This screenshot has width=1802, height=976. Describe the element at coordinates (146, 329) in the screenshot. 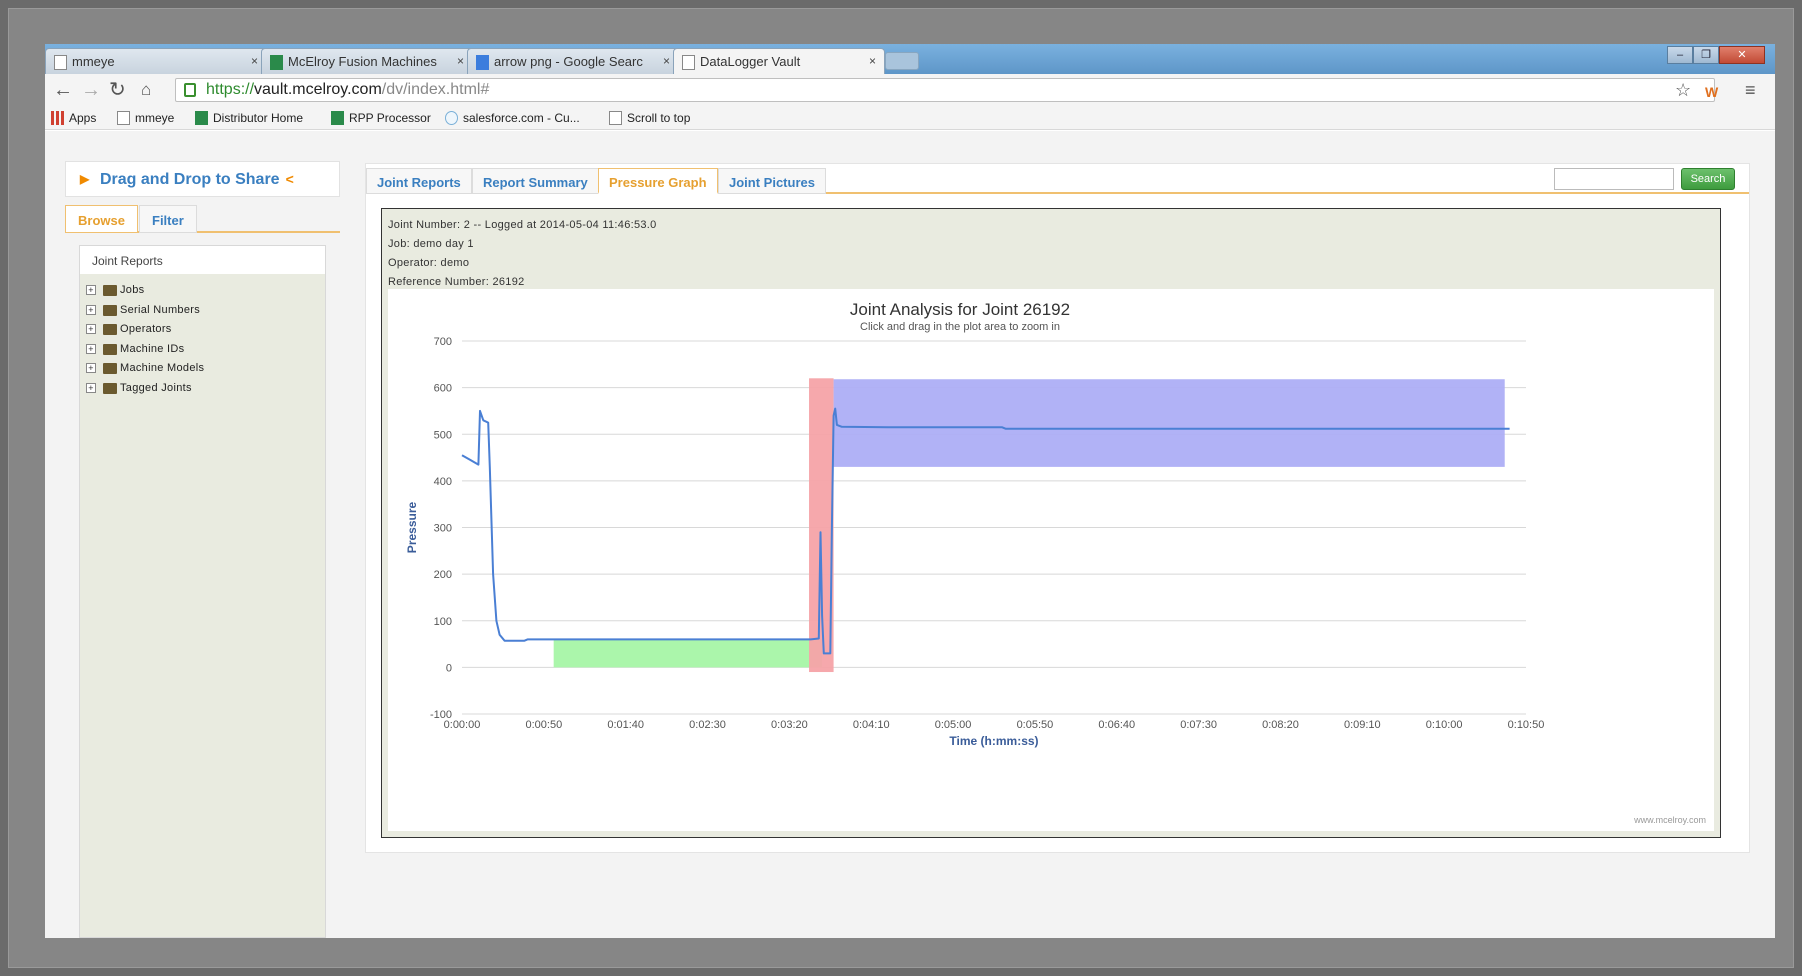

I see `tree-item-label: Operators` at that location.